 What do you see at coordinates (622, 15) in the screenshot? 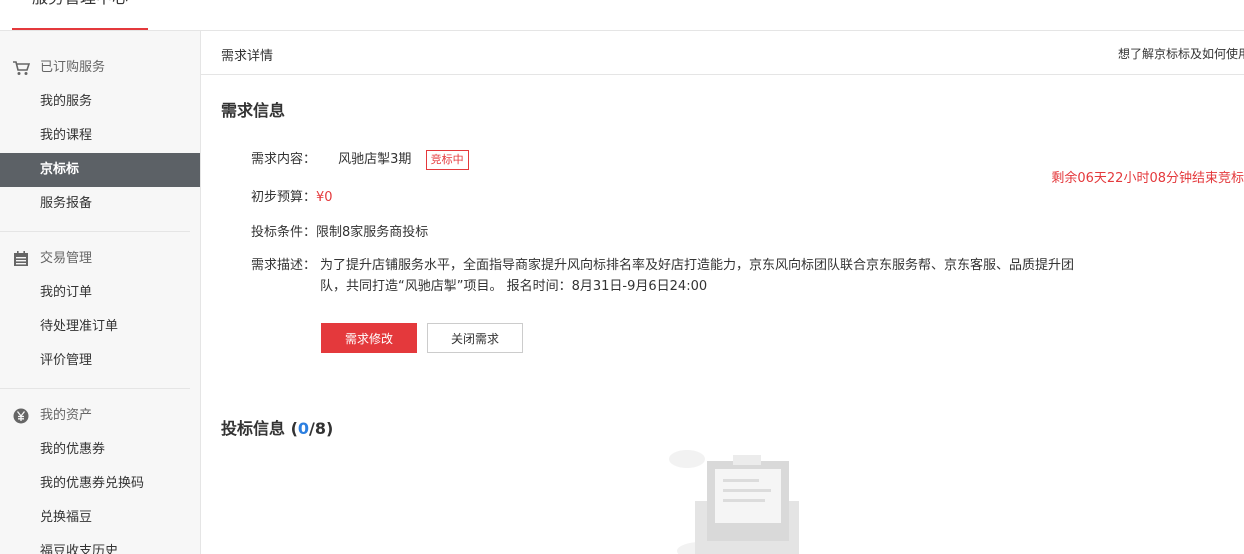
I see `top-bar: 服务管理中心` at bounding box center [622, 15].